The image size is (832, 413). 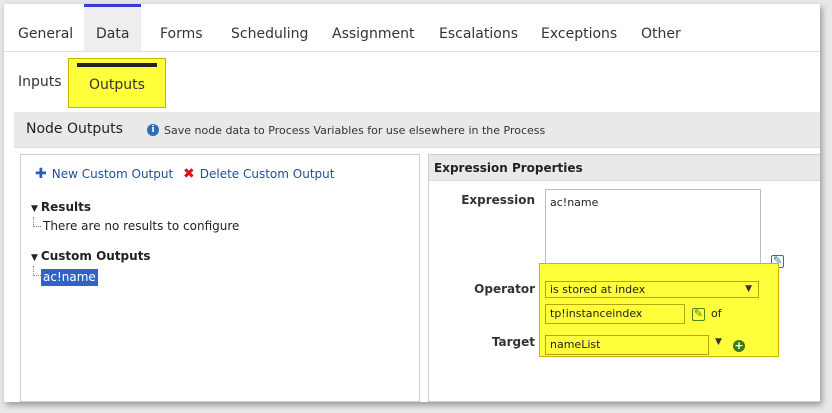 I want to click on custom-outputs-heading: Custom Outputs, so click(x=95, y=256).